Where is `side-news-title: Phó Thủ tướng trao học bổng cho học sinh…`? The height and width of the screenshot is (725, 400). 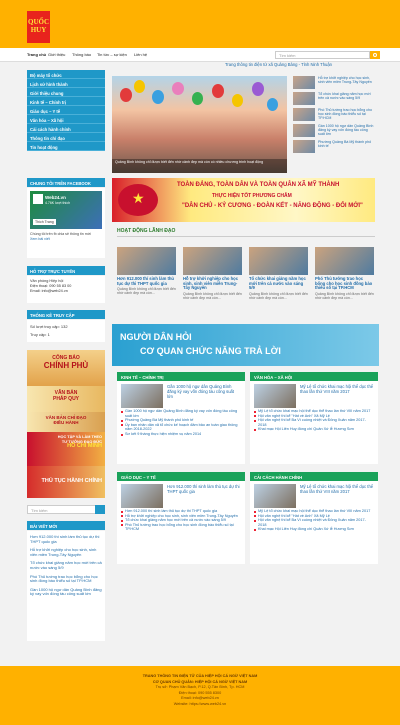 side-news-title: Phó Thủ tướng trao học bổng cho học sinh… is located at coordinates (346, 114).